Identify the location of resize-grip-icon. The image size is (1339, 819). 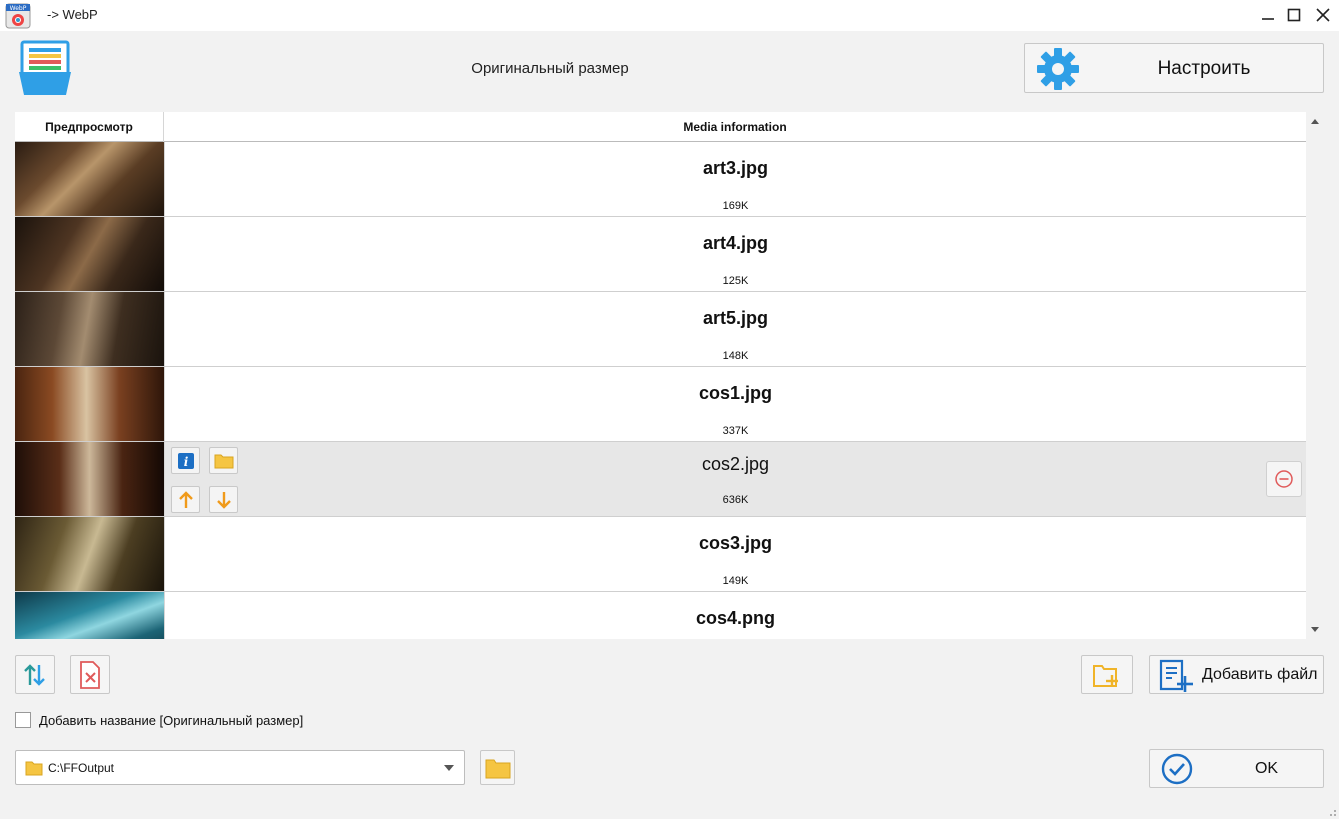
(1332, 812).